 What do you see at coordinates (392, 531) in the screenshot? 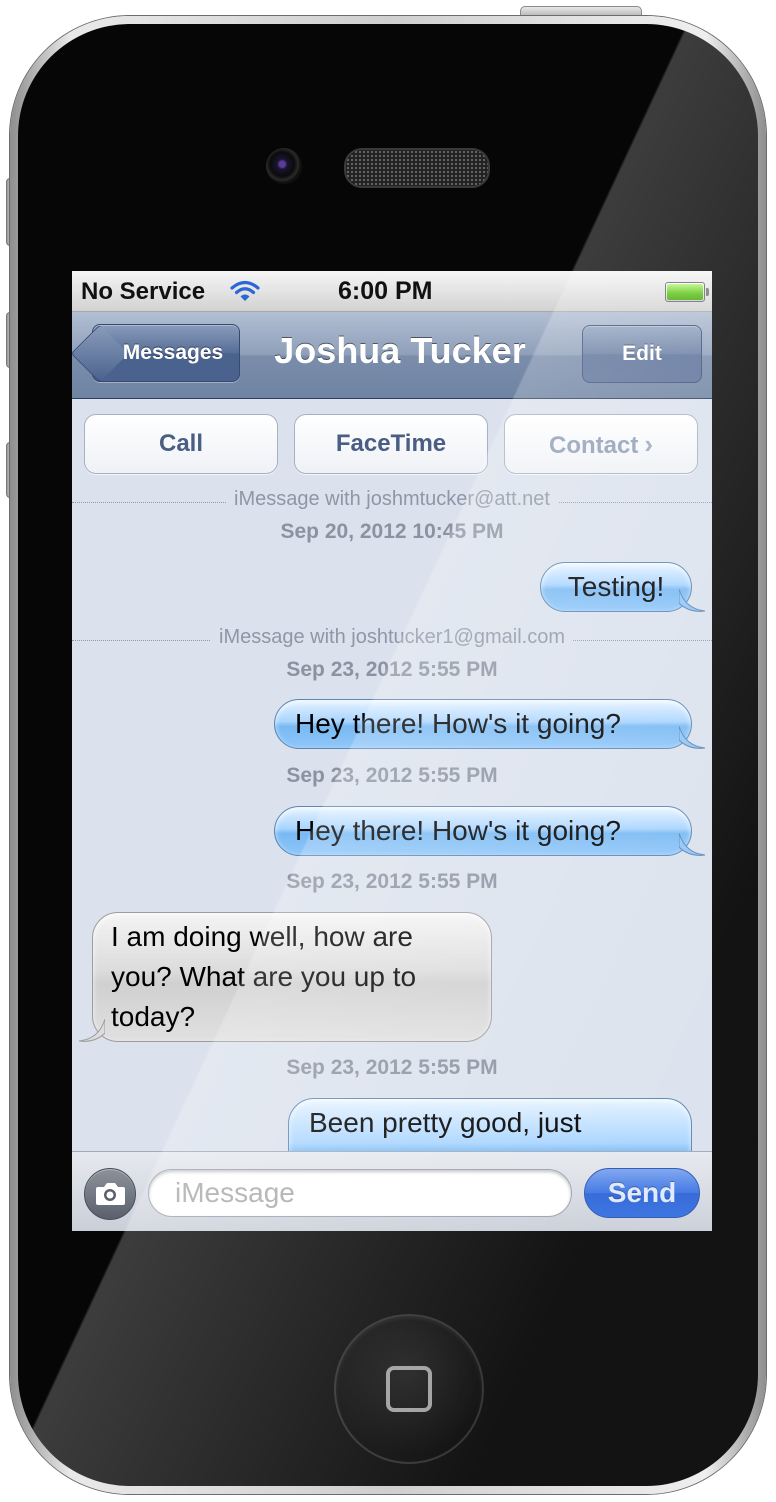
I see `timestamp: Sep 20, 2012 10:45 PM` at bounding box center [392, 531].